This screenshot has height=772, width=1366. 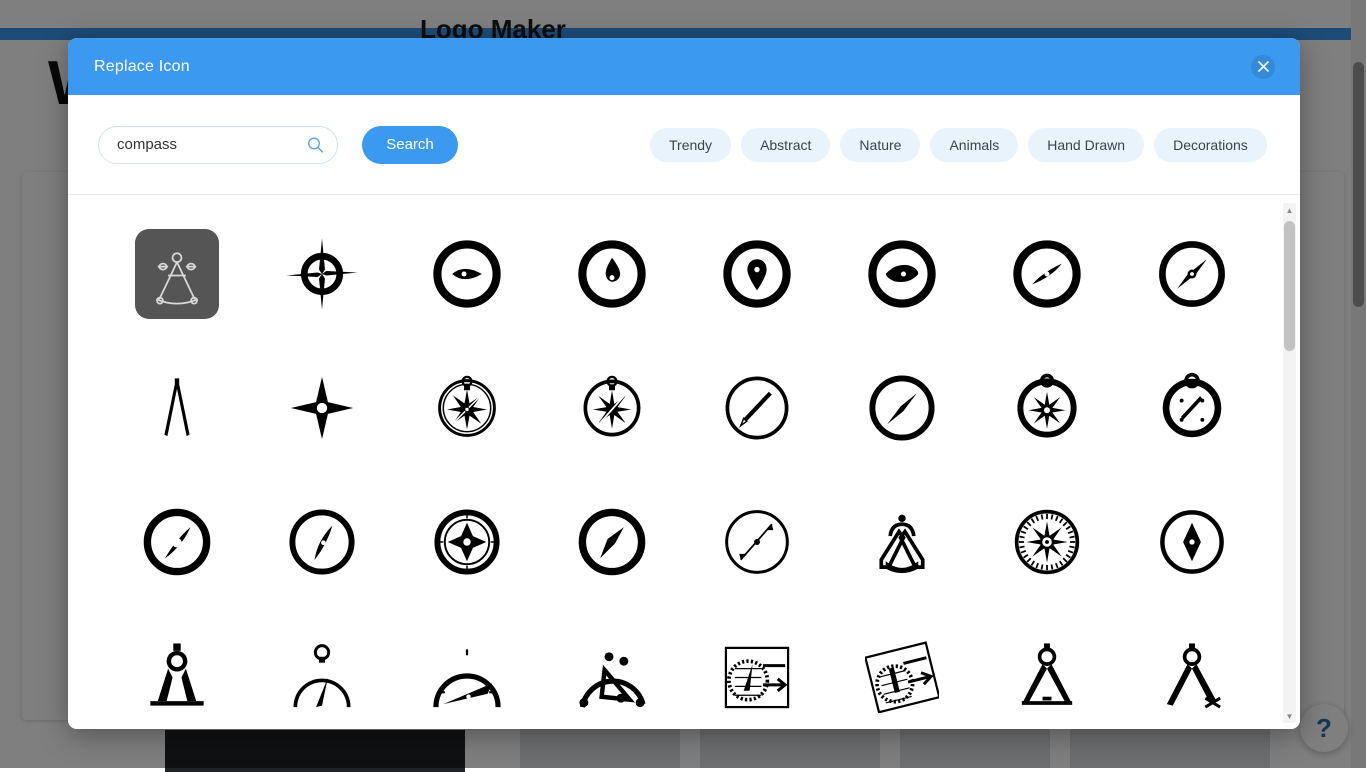 I want to click on scroll-up-arrow: ▲, so click(x=1289, y=210).